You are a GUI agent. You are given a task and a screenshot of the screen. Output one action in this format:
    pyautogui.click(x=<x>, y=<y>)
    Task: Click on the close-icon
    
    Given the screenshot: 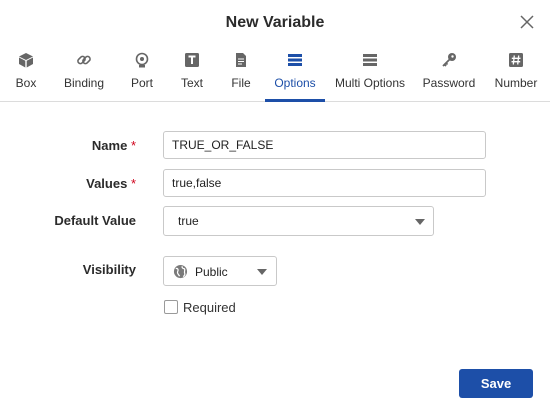 What is the action you would take?
    pyautogui.click(x=527, y=22)
    